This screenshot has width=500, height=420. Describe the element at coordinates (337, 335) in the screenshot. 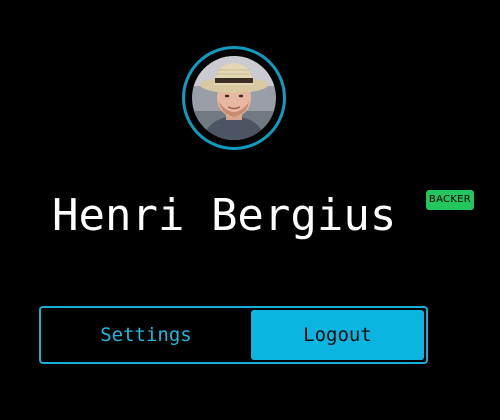

I see `logout-button: Logout` at that location.